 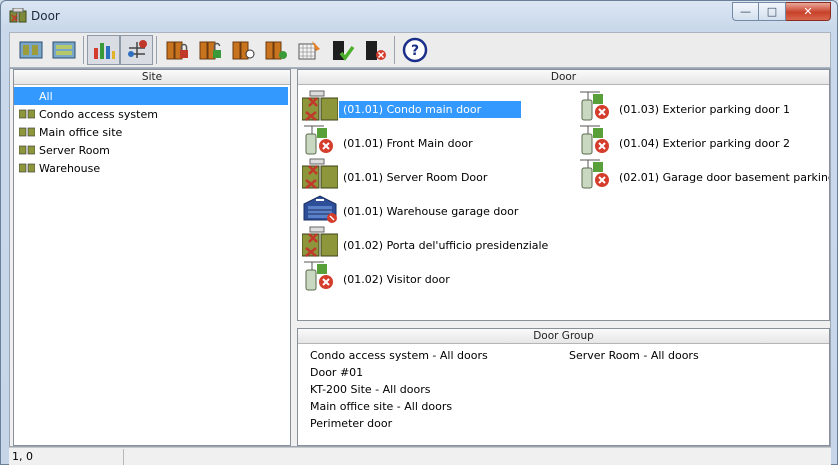 I want to click on door-label: (01.03) Exterior parking door 1, so click(x=705, y=109).